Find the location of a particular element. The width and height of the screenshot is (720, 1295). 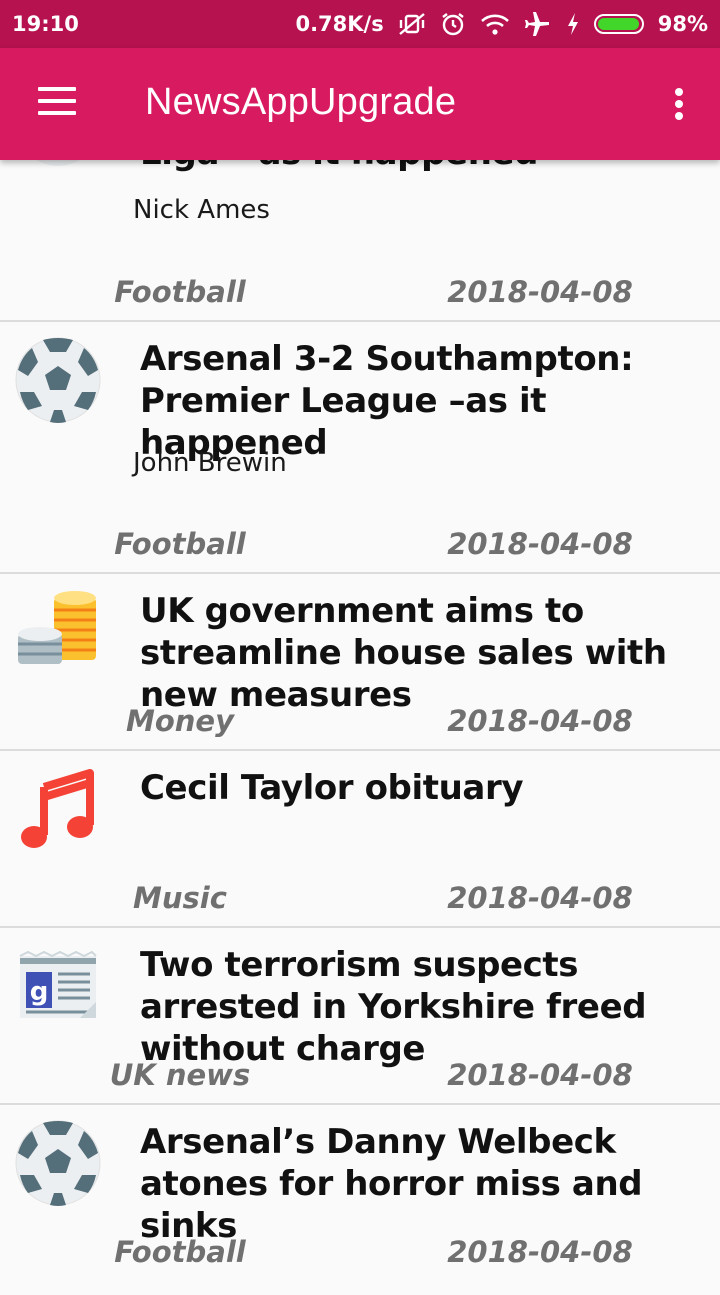

article-author: Nick Ames is located at coordinates (201, 210).